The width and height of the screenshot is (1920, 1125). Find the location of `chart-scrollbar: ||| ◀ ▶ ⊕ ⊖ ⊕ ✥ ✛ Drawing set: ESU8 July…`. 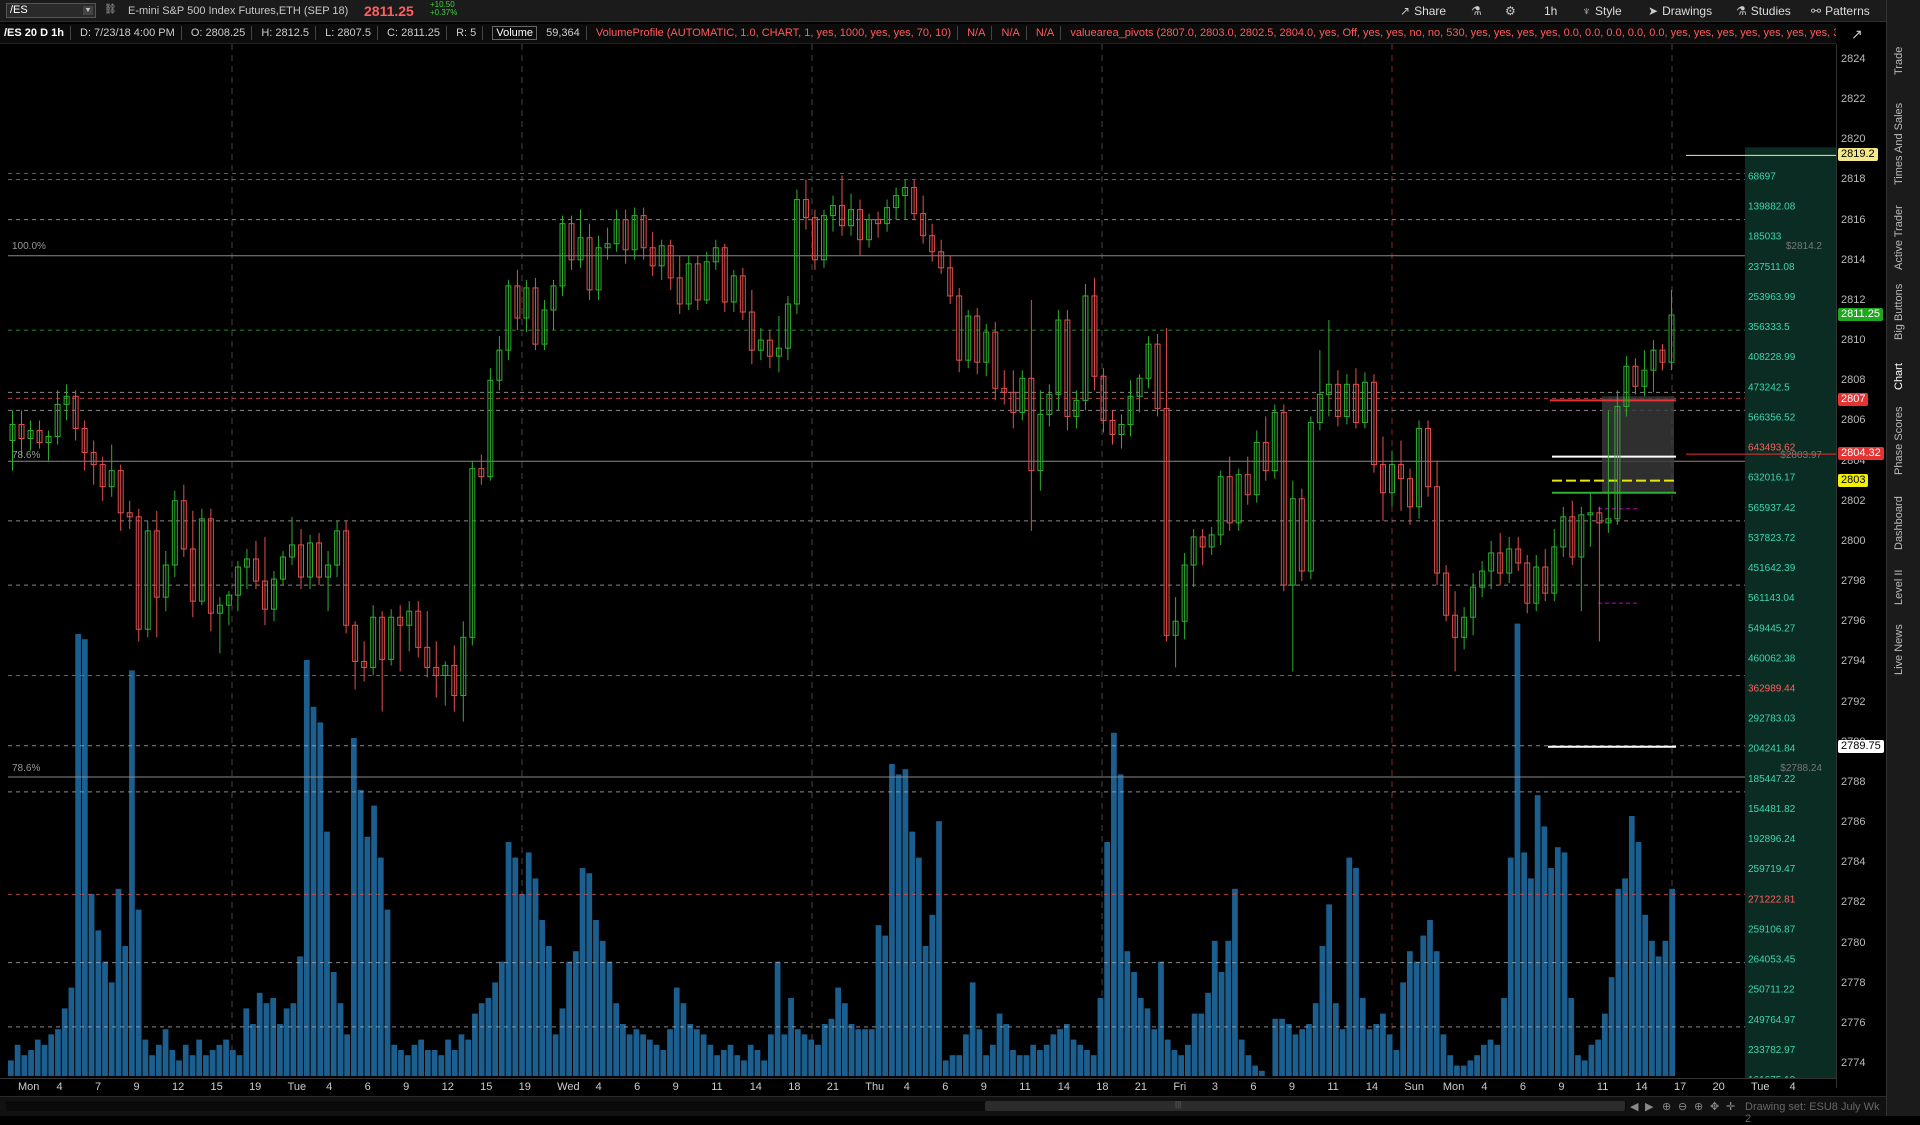

chart-scrollbar: ||| ◀ ▶ ⊕ ⊖ ⊕ ✥ ✛ Drawing set: ESU8 July… is located at coordinates (943, 1110).